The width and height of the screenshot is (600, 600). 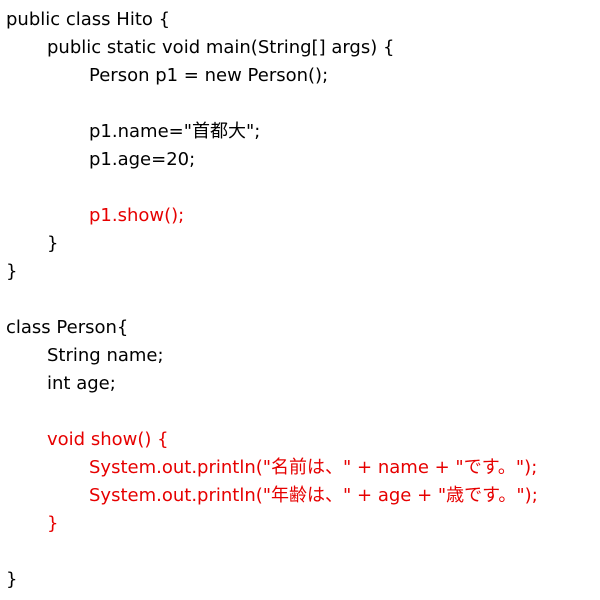 What do you see at coordinates (12, 271) in the screenshot?
I see `code-line-close-hito: }` at bounding box center [12, 271].